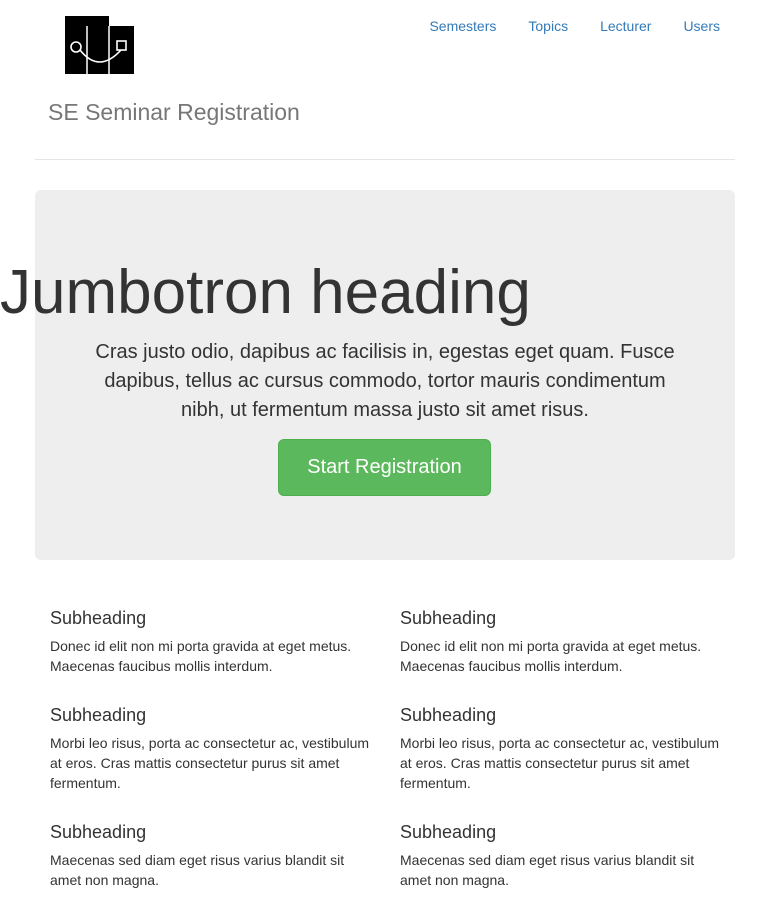 The height and width of the screenshot is (903, 768). I want to click on nav-link-users: Users, so click(701, 26).